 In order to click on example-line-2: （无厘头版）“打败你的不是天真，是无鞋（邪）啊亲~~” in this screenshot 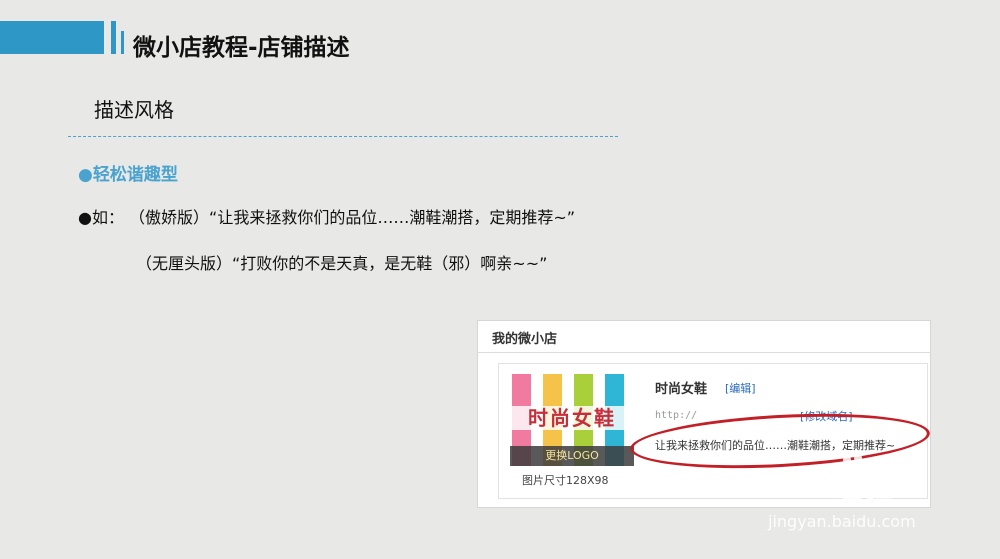, I will do `click(342, 263)`.